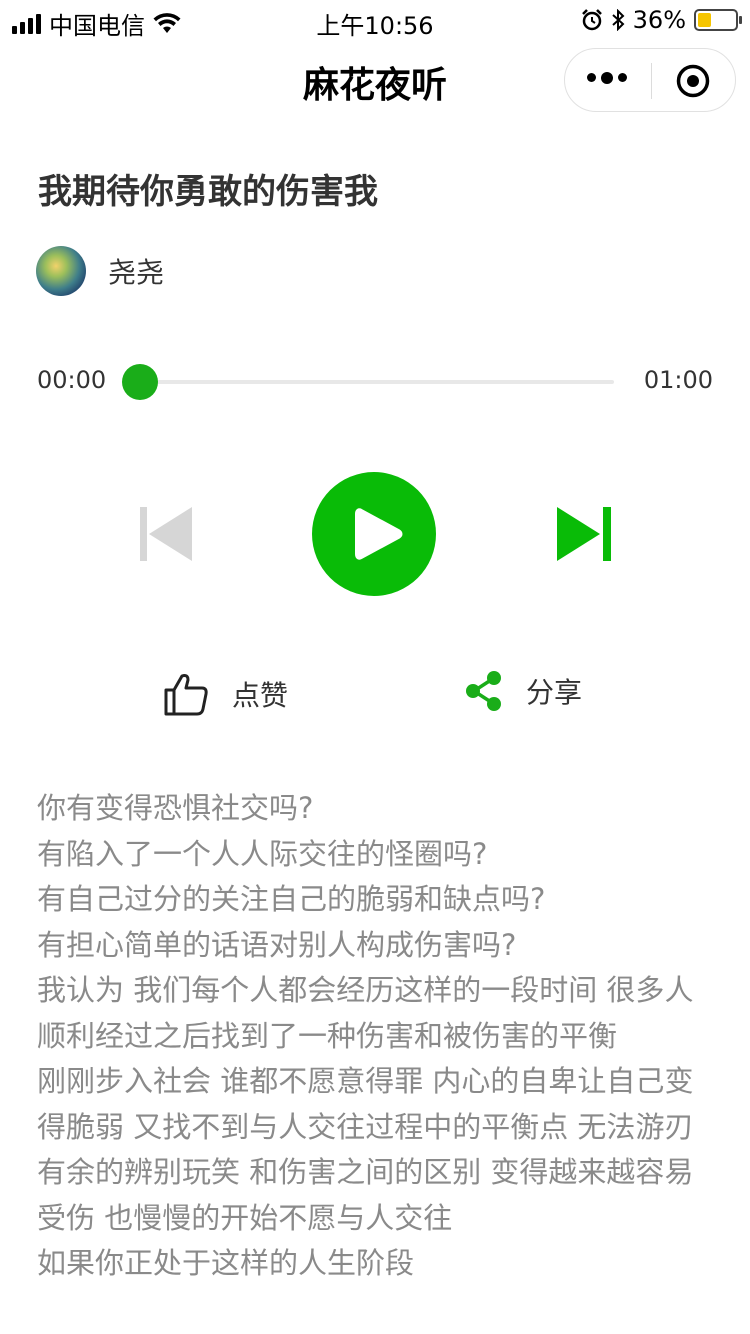 The image size is (750, 1334). Describe the element at coordinates (72, 380) in the screenshot. I see `current-time: 00:00` at that location.